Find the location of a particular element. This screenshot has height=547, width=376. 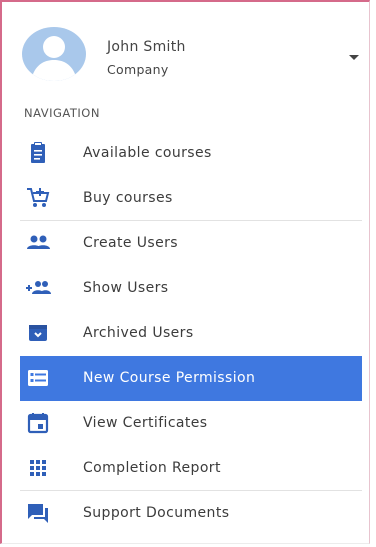

user-company: Company is located at coordinates (138, 69).